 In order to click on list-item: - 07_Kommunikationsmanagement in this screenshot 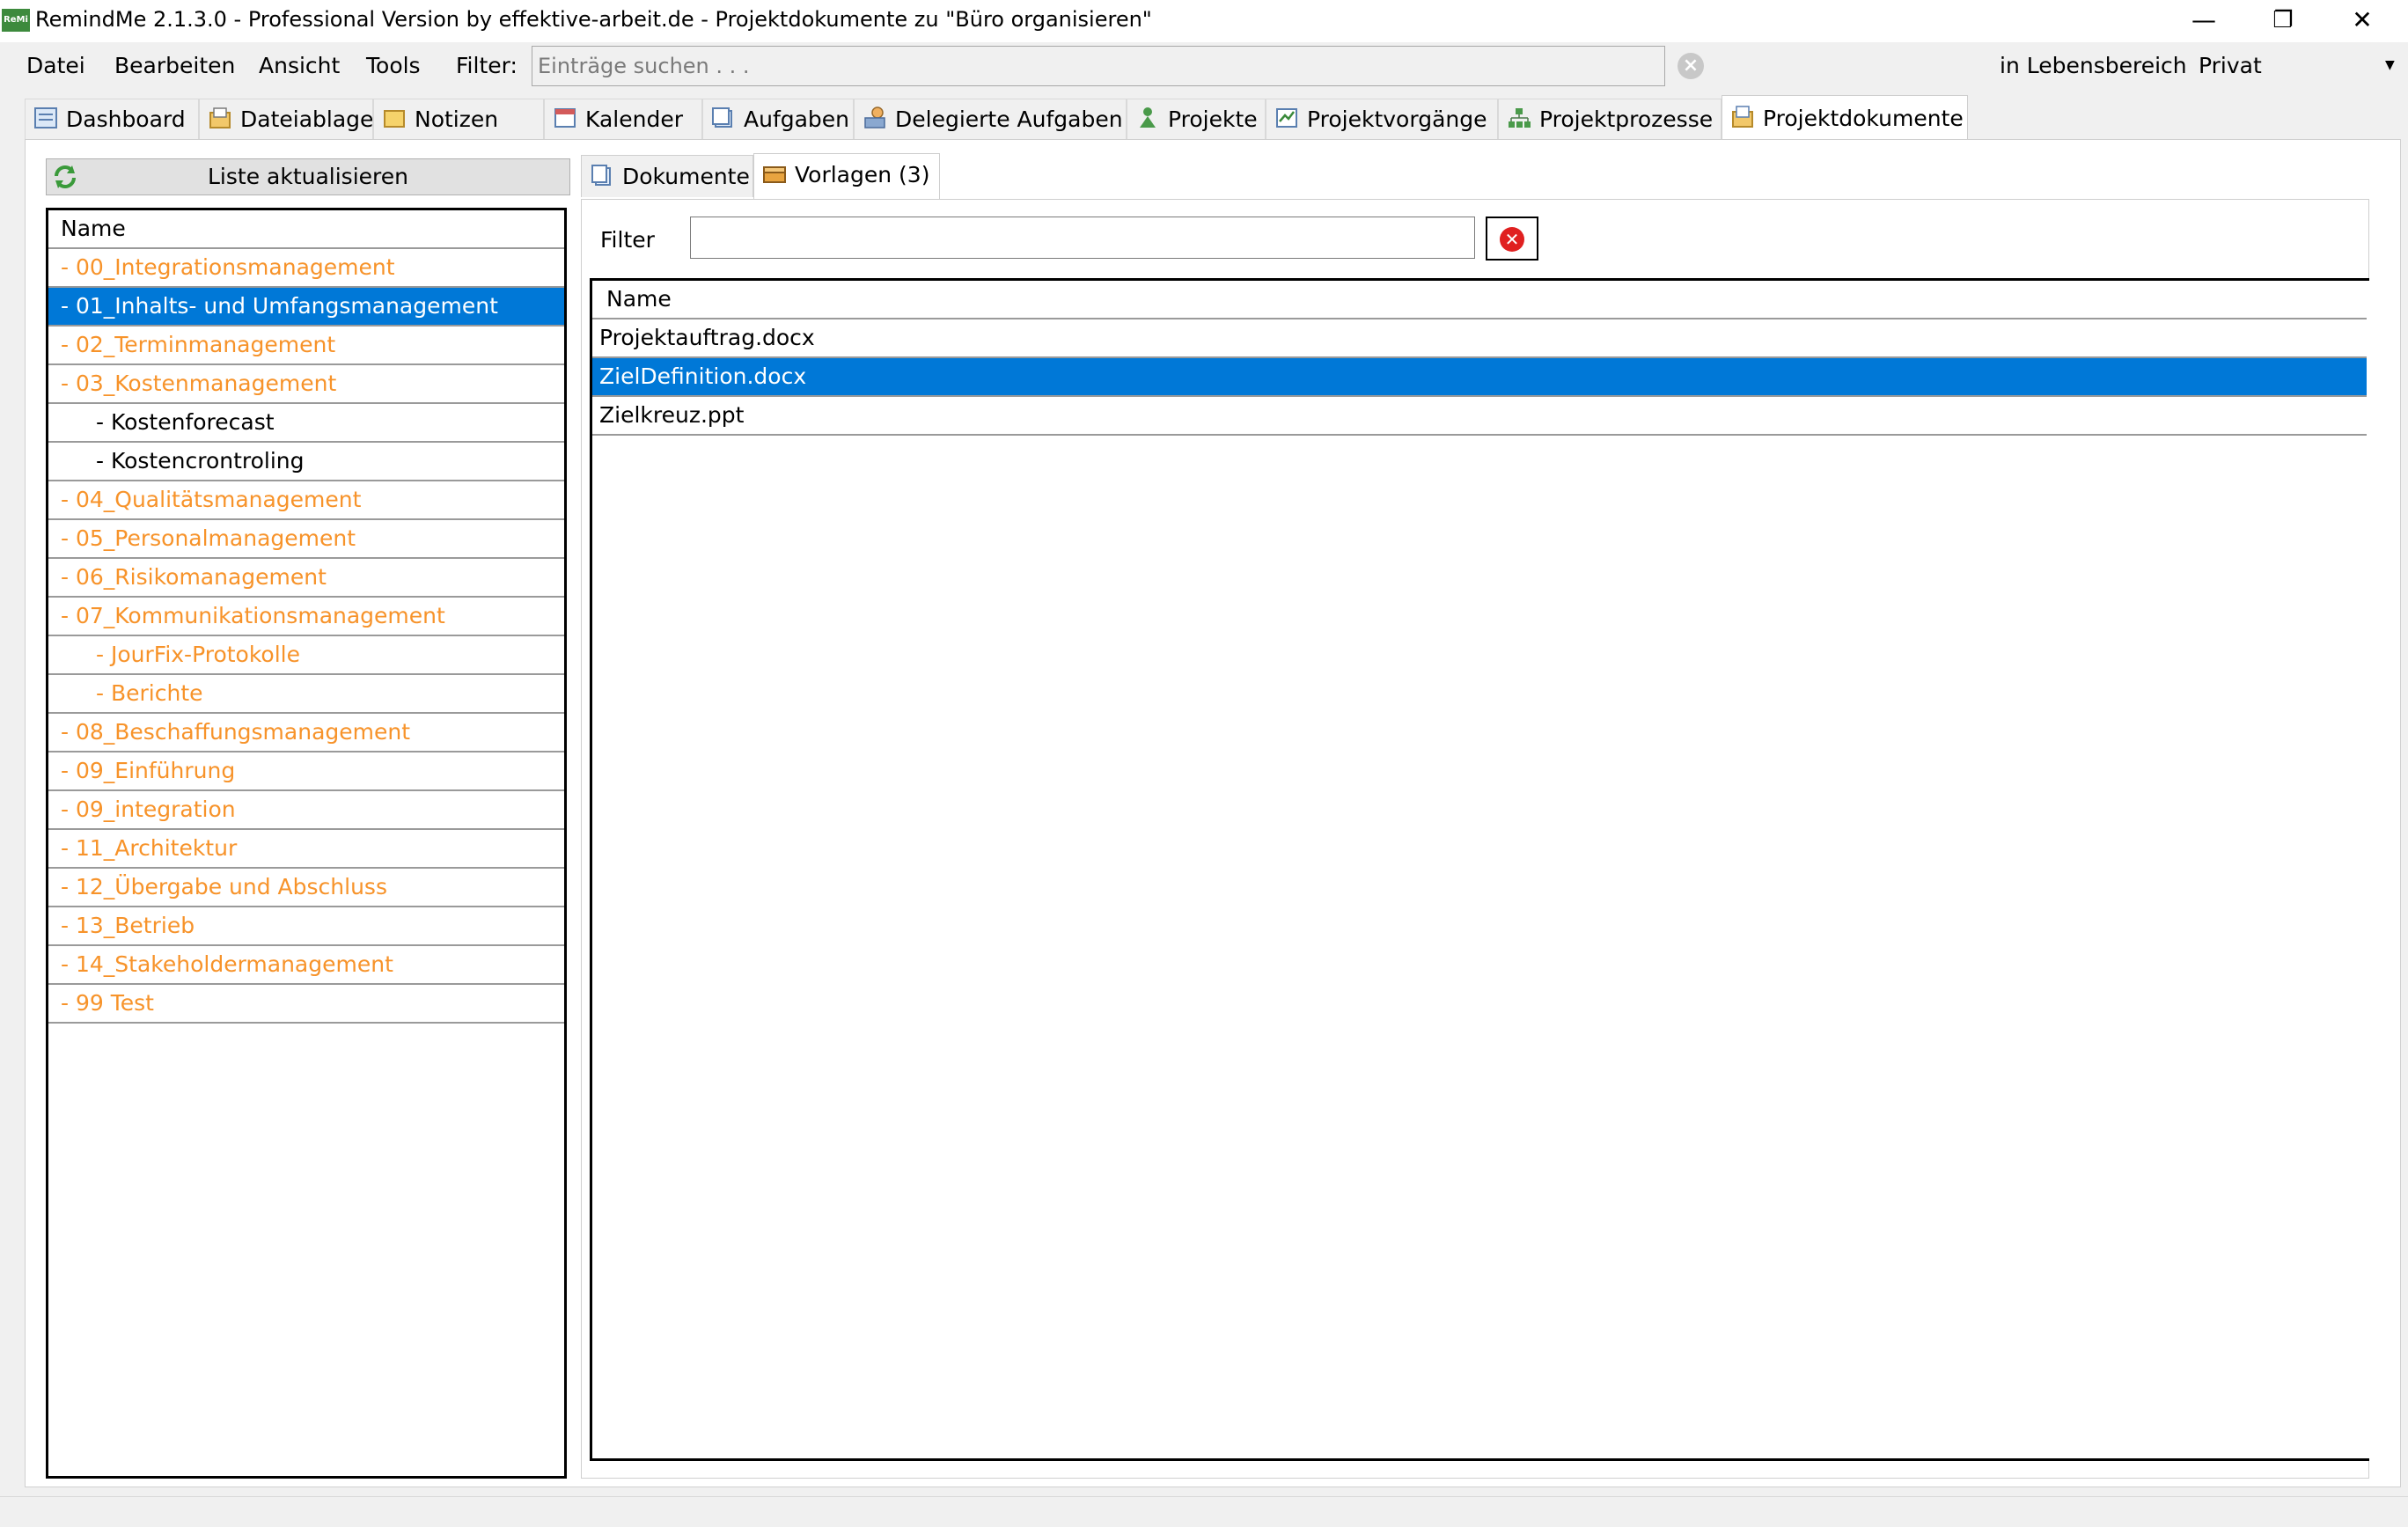, I will do `click(306, 617)`.